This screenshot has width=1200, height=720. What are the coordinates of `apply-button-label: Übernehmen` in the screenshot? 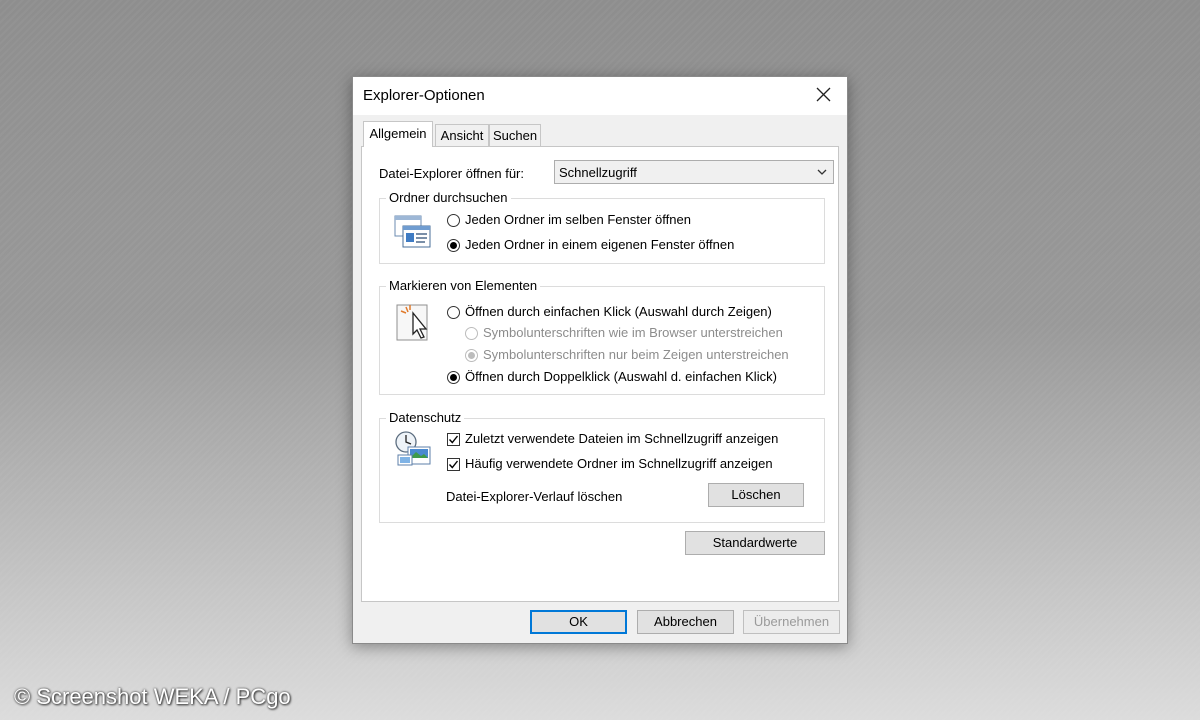 It's located at (791, 621).